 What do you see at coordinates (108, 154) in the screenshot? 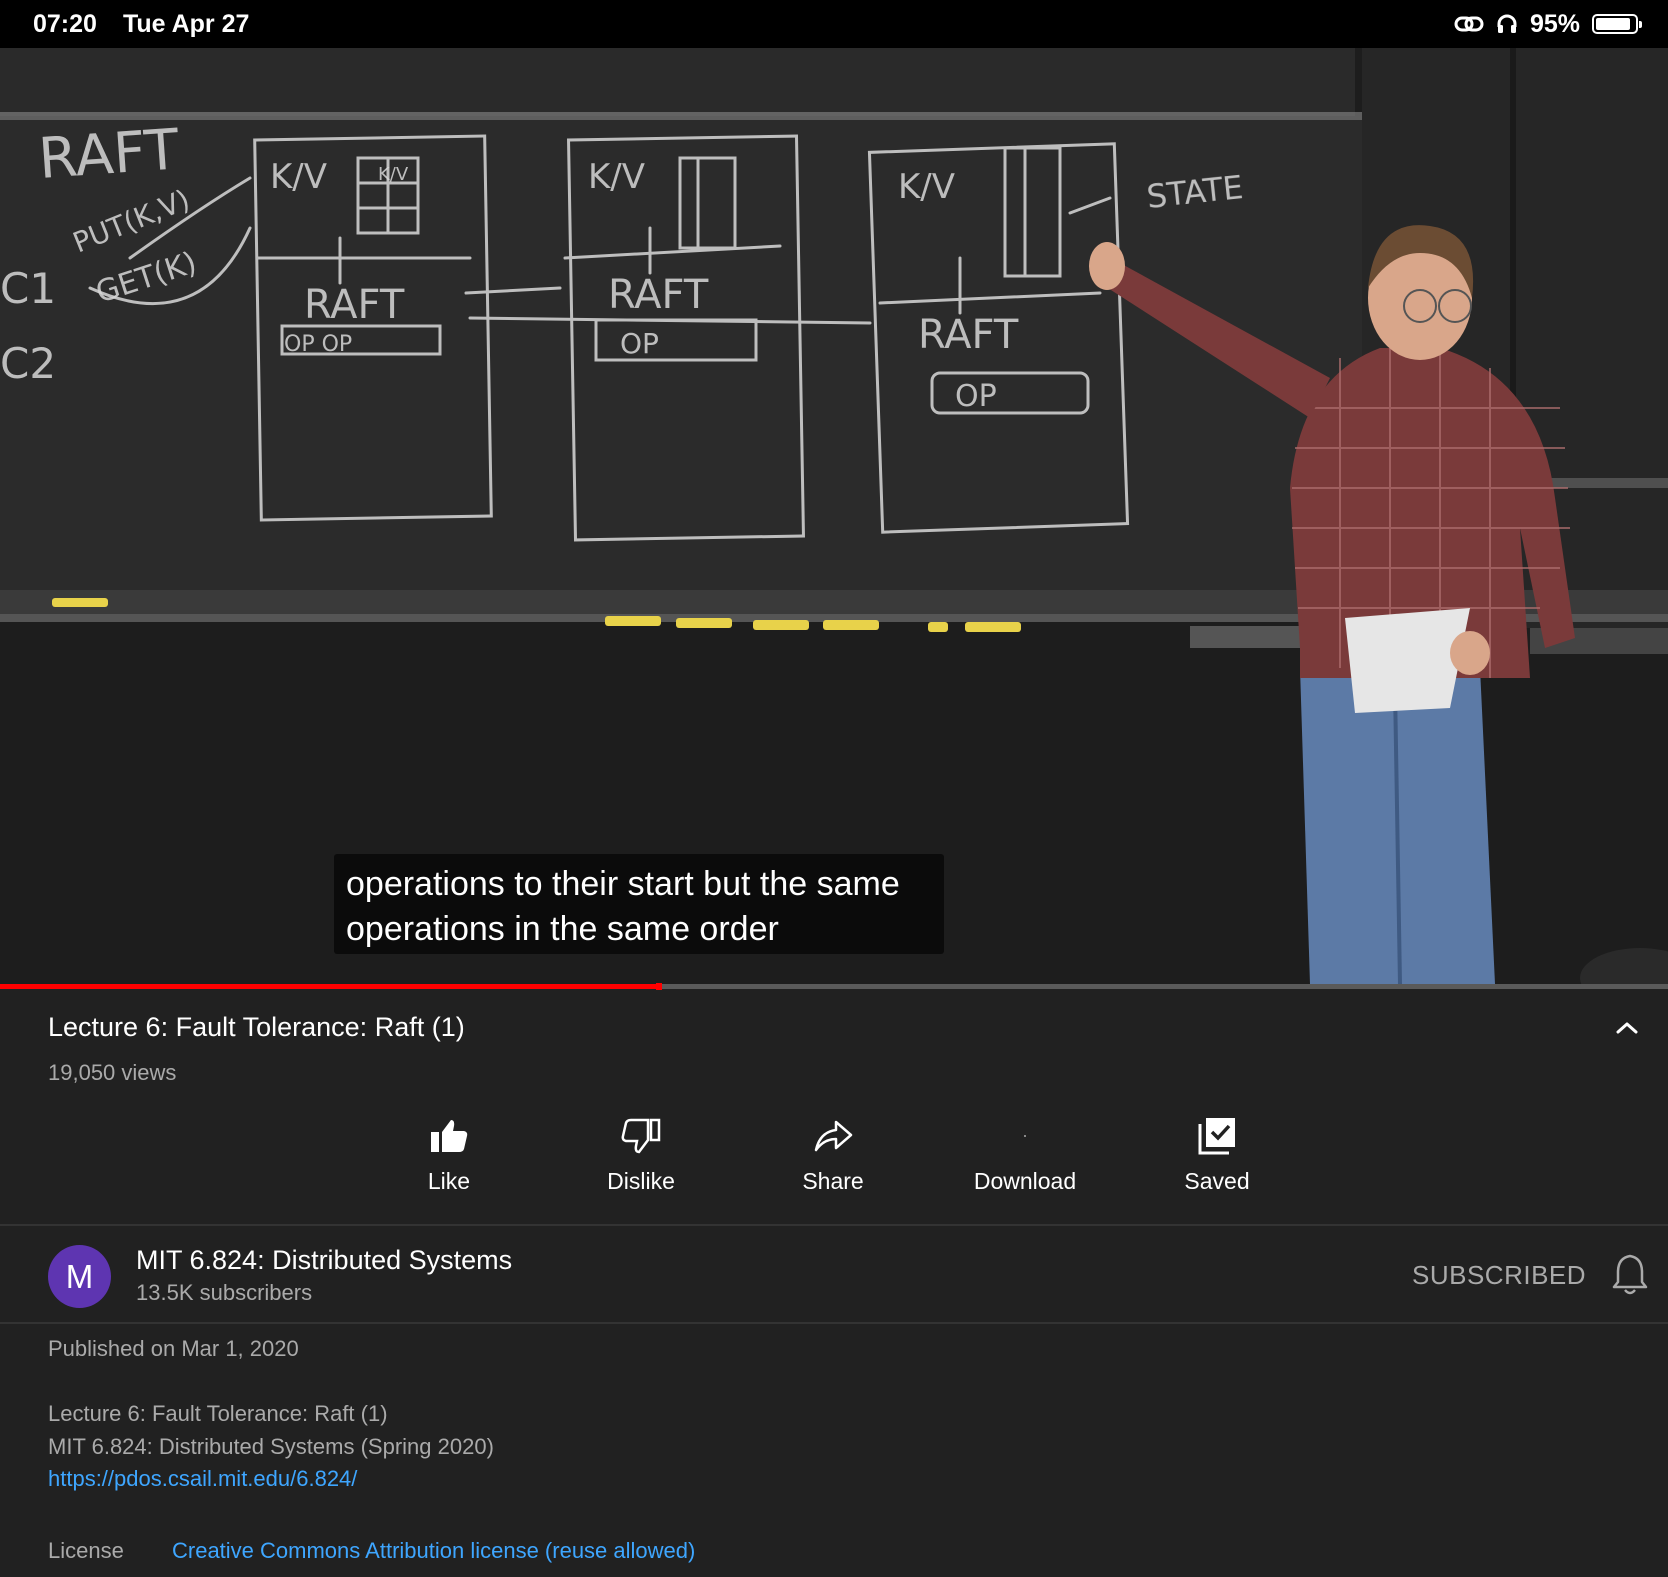
I see `chalk-raft-title: RAFT` at bounding box center [108, 154].